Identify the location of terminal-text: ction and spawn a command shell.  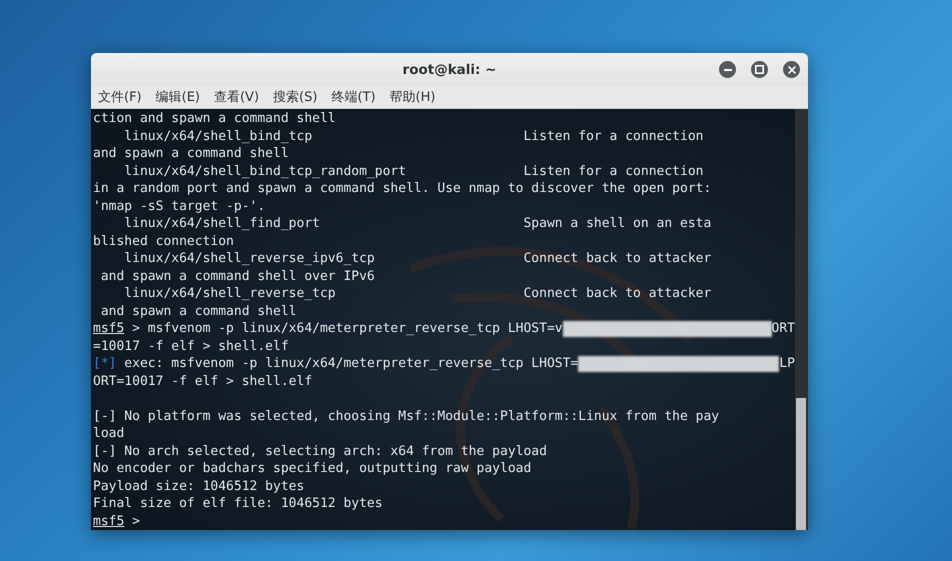
(214, 118).